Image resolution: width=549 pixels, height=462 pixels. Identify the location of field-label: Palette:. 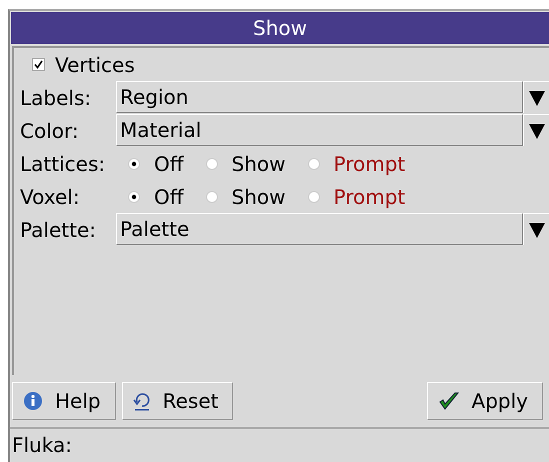
(59, 230).